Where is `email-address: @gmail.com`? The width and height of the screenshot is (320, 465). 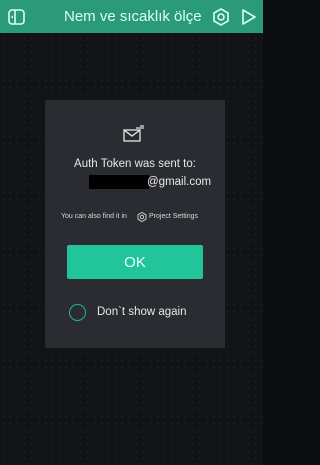 email-address: @gmail.com is located at coordinates (135, 182).